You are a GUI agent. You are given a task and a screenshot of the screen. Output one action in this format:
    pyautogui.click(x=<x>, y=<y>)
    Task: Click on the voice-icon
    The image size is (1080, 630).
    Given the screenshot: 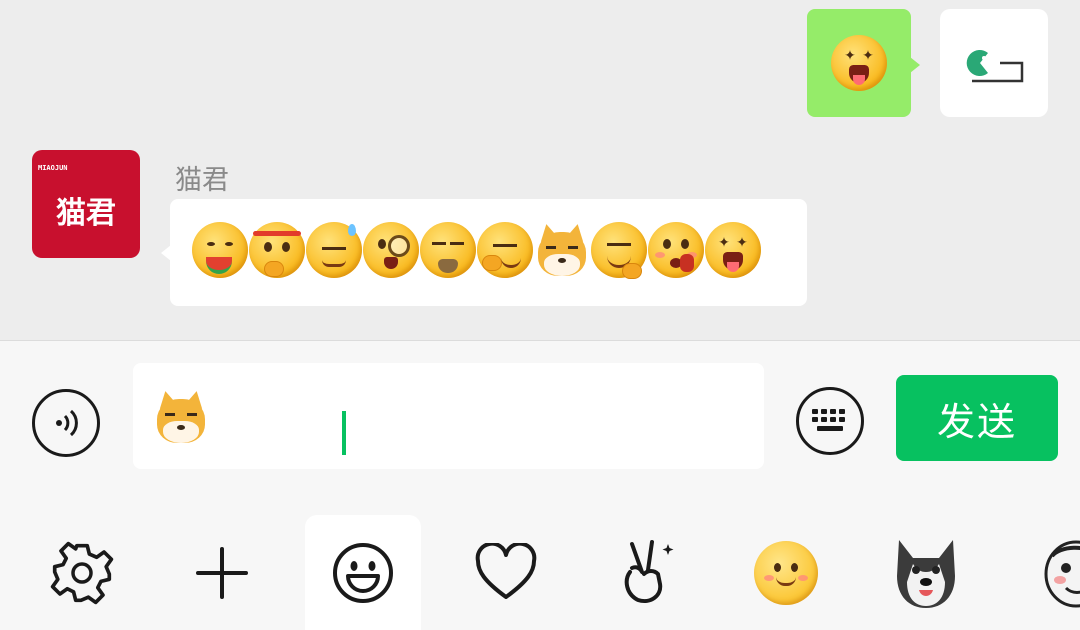 What is the action you would take?
    pyautogui.click(x=67, y=423)
    